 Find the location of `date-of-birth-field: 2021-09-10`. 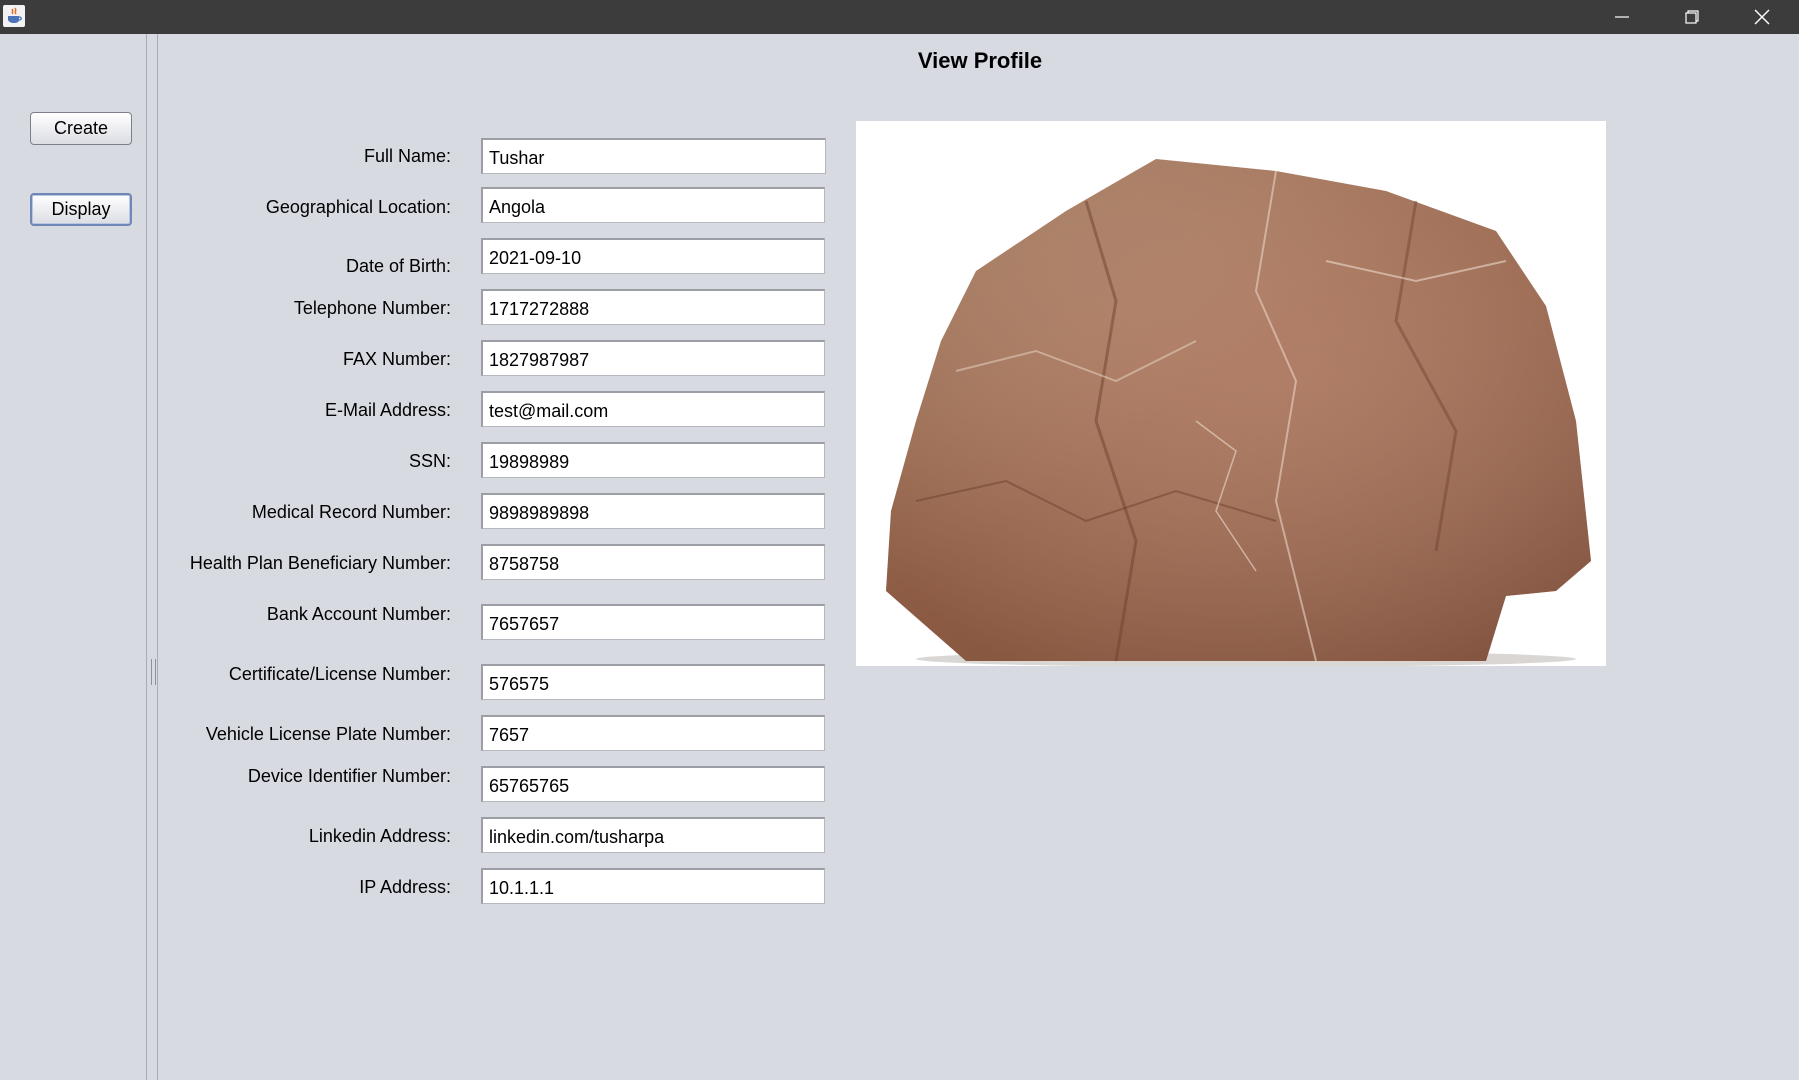

date-of-birth-field: 2021-09-10 is located at coordinates (653, 256).